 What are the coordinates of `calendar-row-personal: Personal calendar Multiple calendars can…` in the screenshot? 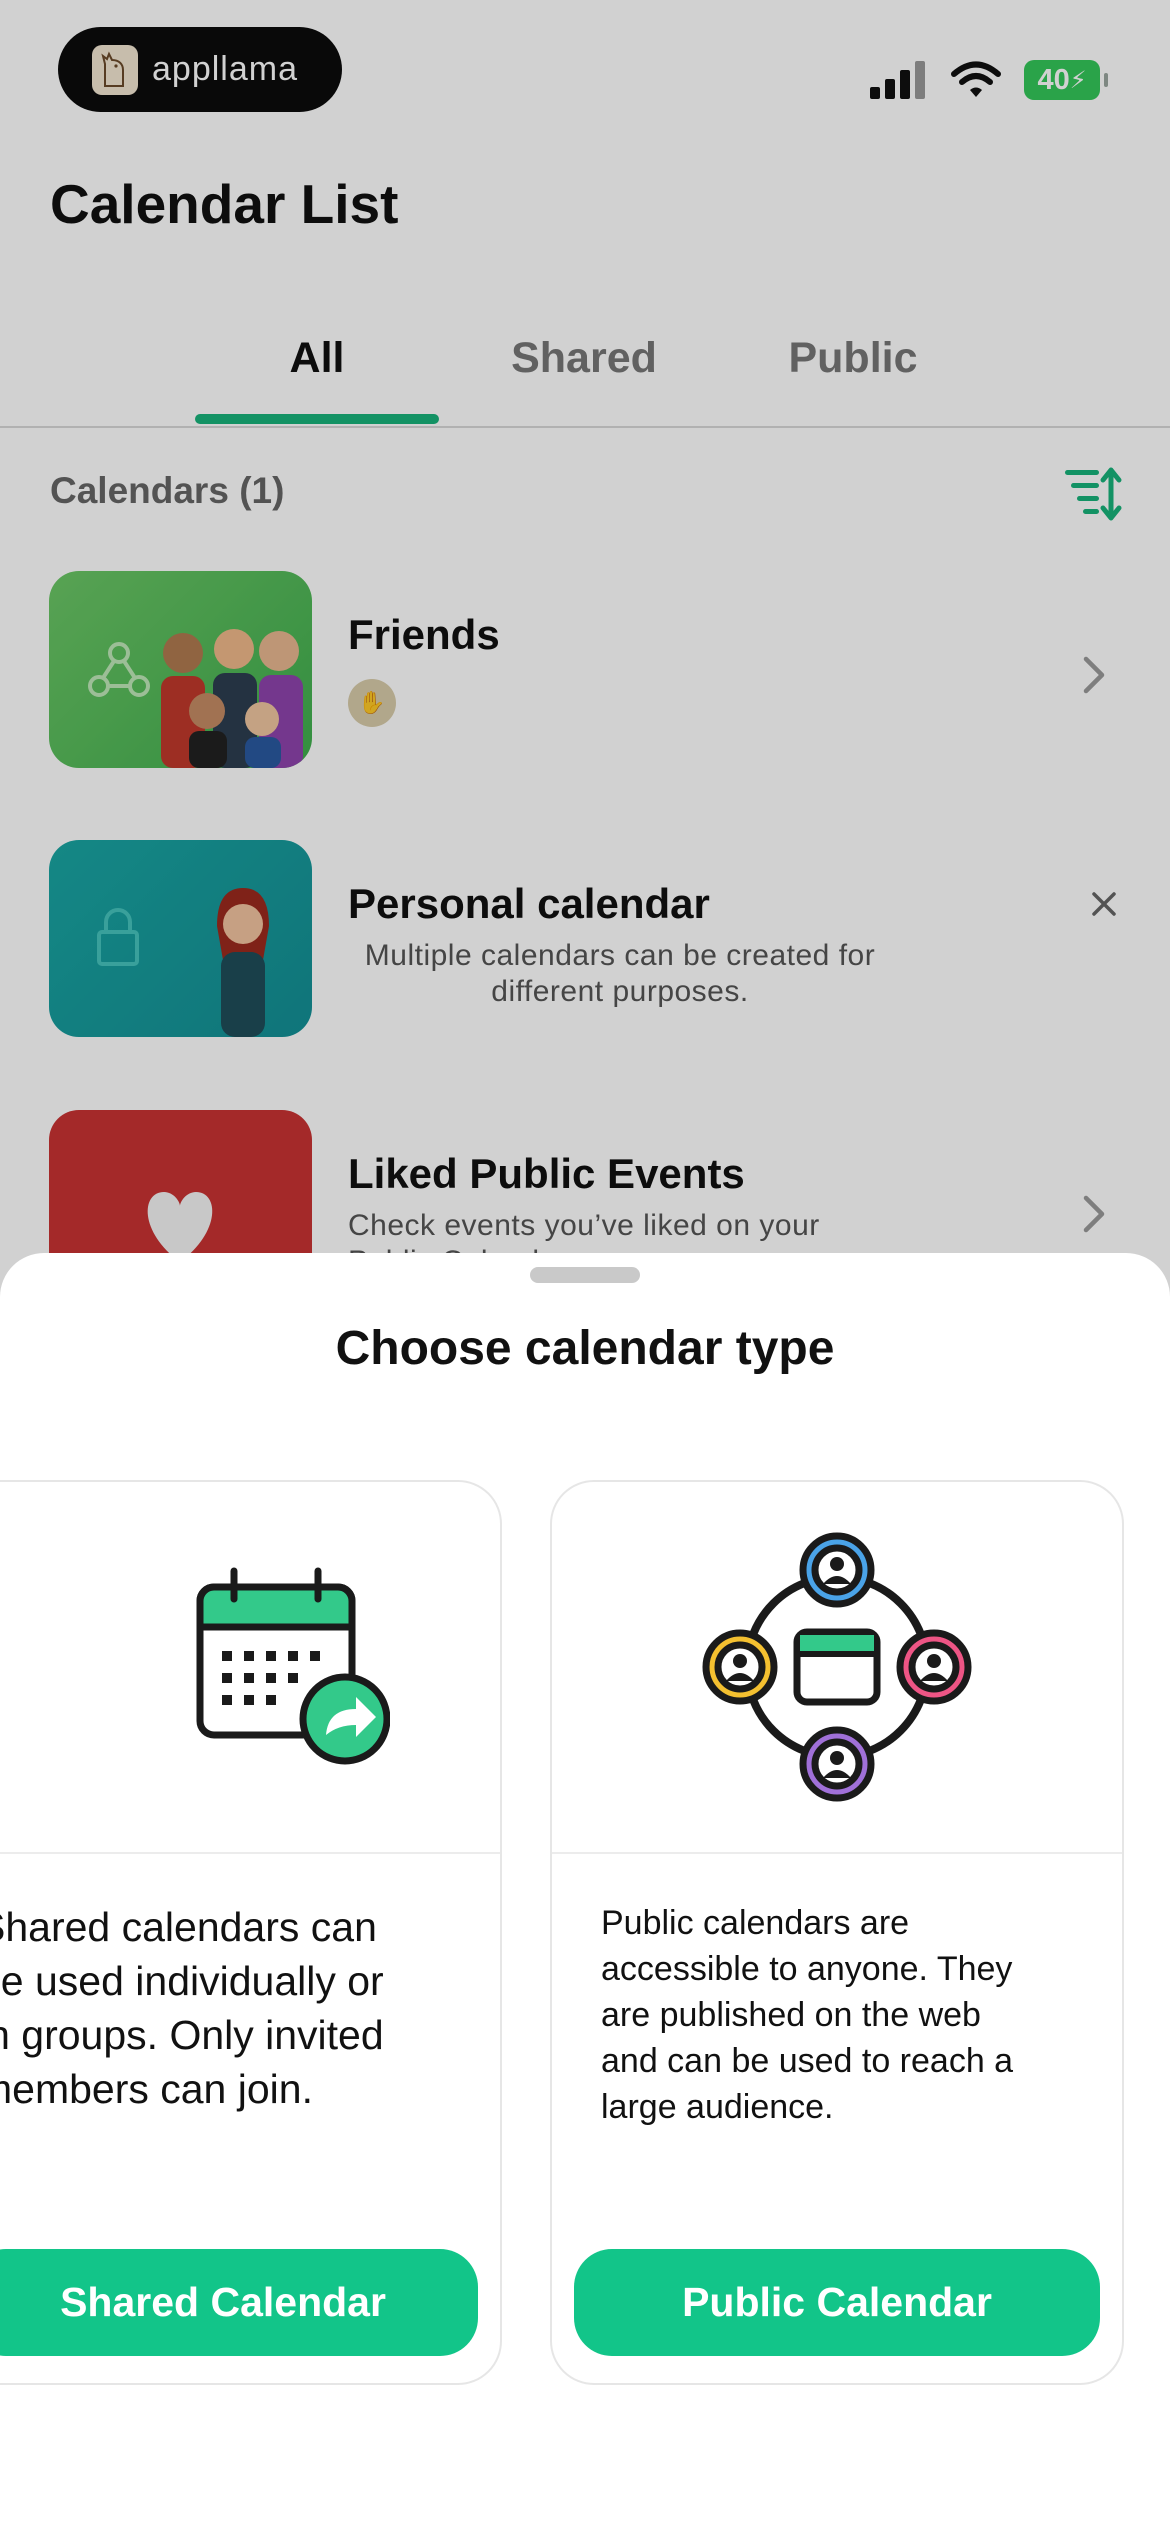 It's located at (585, 940).